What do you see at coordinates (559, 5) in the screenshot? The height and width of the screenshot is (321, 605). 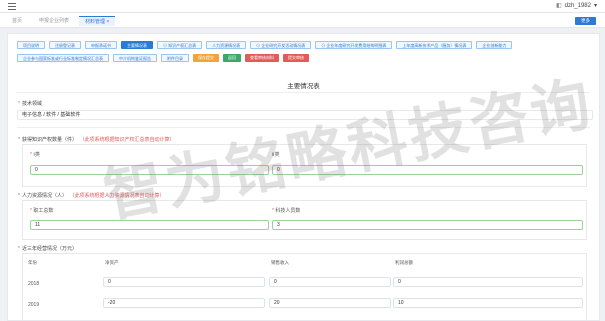 I see `notification-icon: ◧` at bounding box center [559, 5].